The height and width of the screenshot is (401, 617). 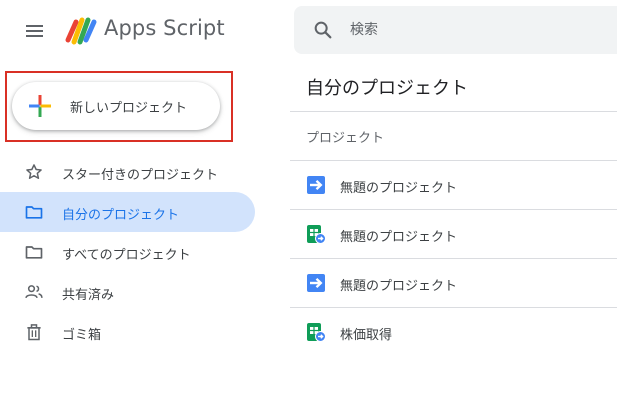 I want to click on sidebar-item-starred: スター付きのプロジェクト, so click(x=127, y=172).